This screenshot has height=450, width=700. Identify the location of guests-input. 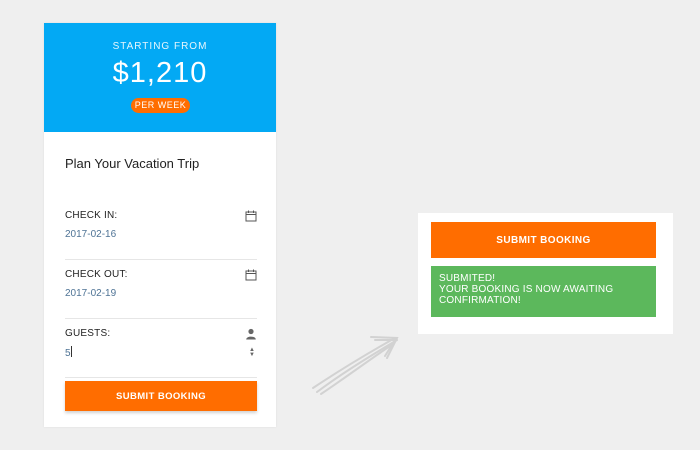
(155, 353).